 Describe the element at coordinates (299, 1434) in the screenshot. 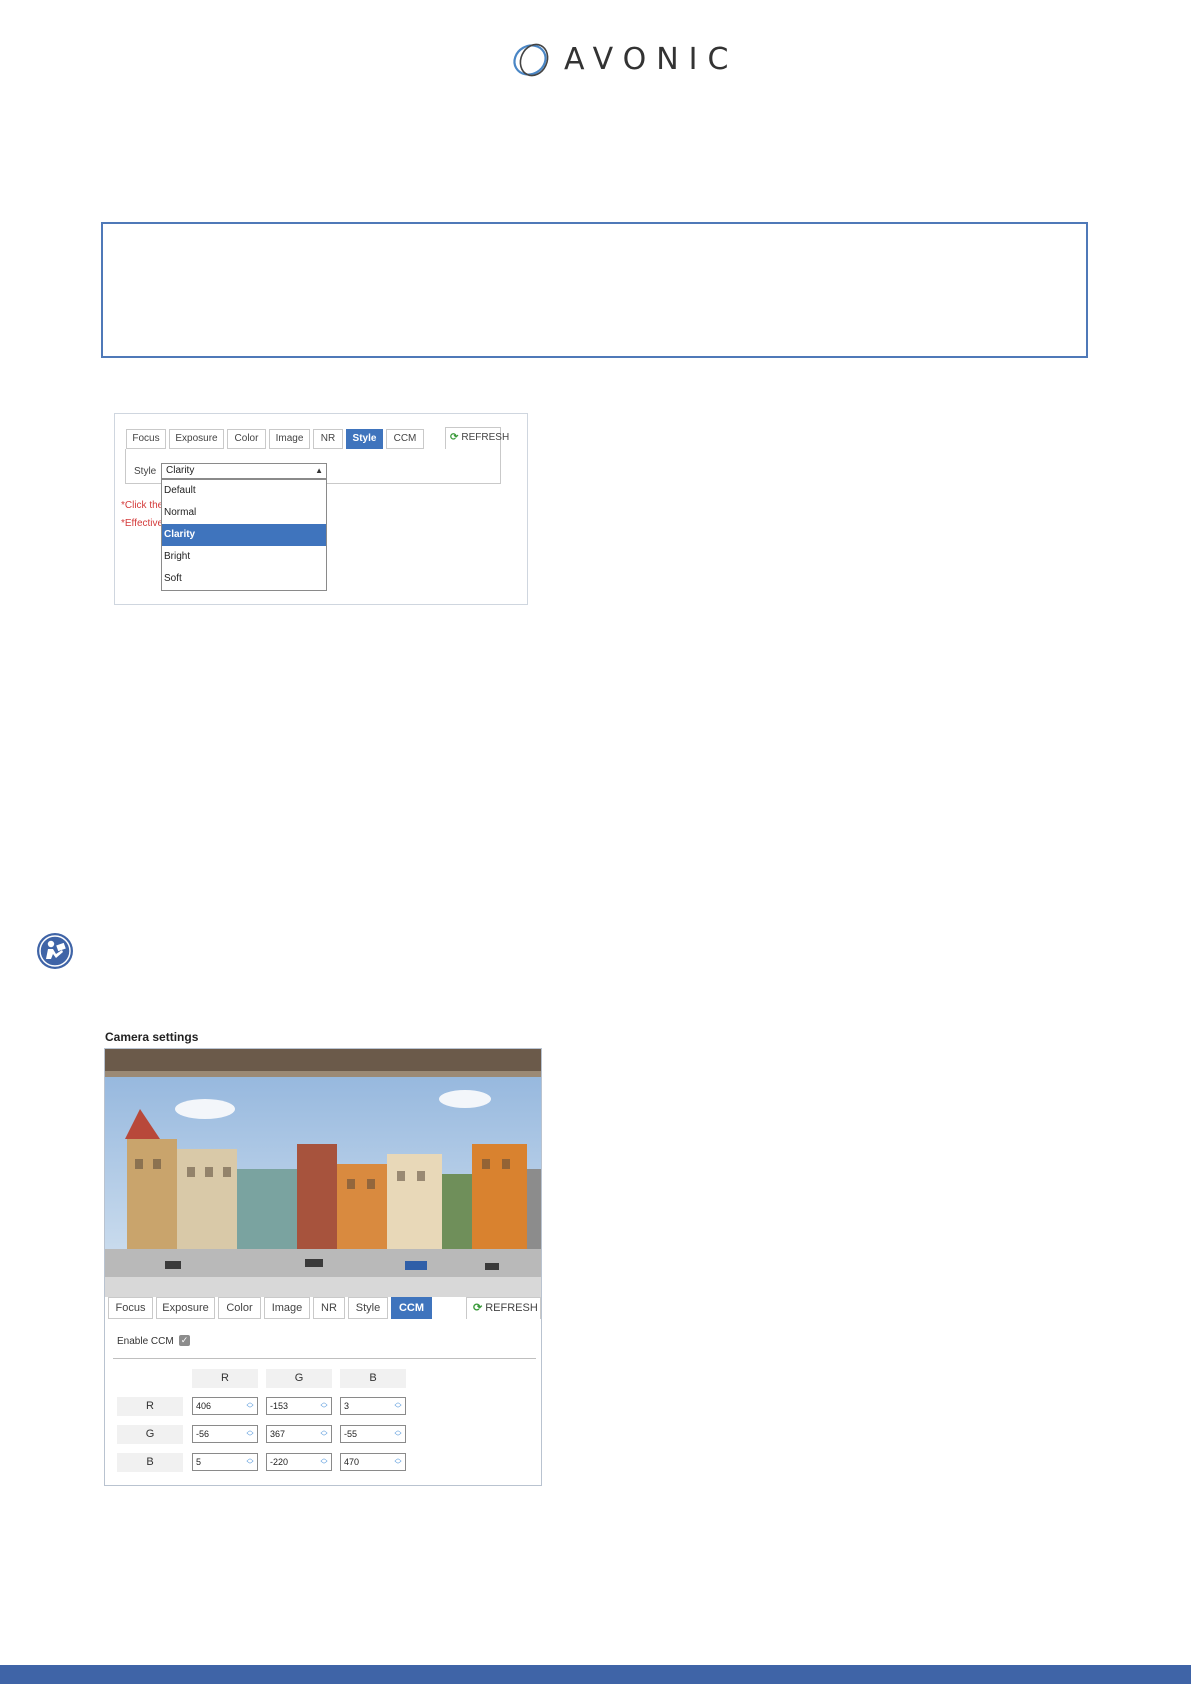

I see `ccm-gg-input: 367 ︿ ﹀` at that location.